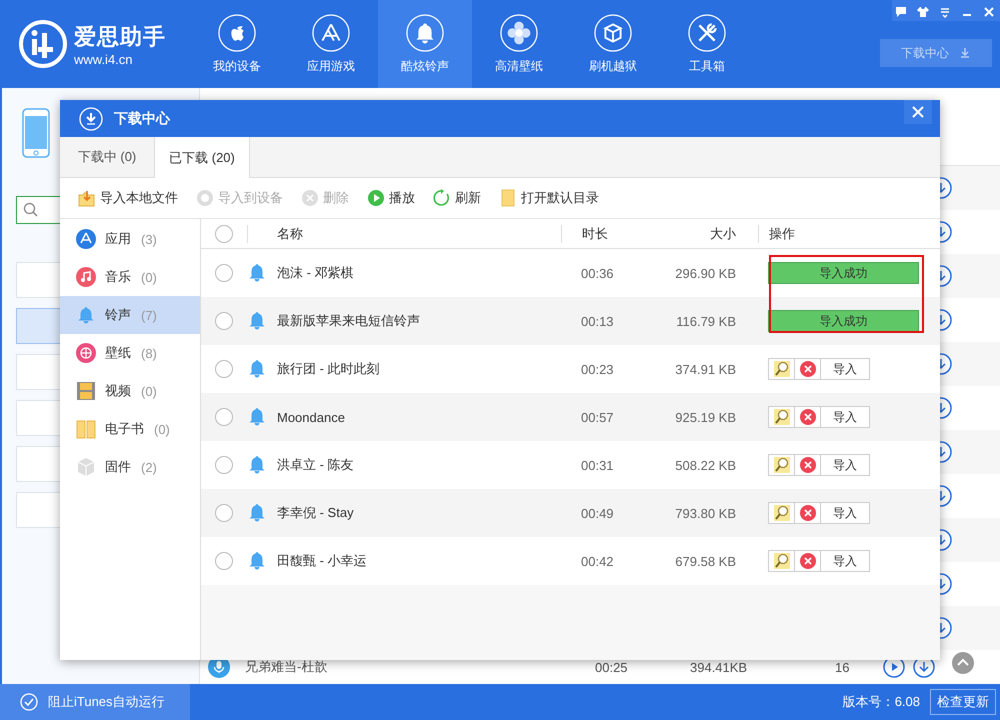 Image resolution: width=1000 pixels, height=720 pixels. I want to click on delete-icon, so click(310, 198).